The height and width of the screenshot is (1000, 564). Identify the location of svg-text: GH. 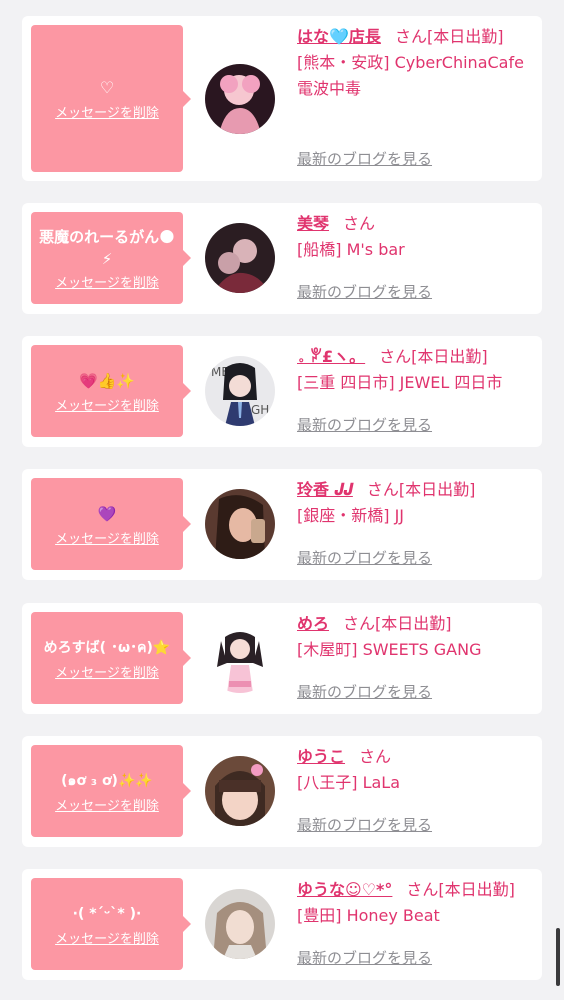
(260, 410).